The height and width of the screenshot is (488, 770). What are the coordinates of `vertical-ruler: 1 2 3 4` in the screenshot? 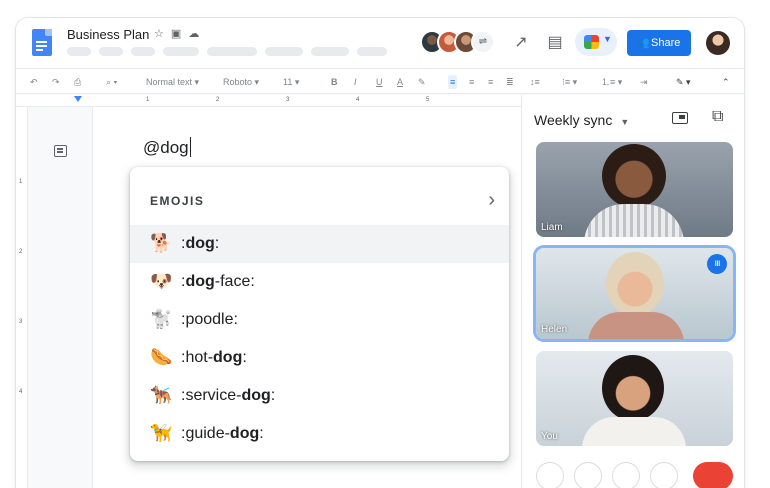 It's located at (22, 297).